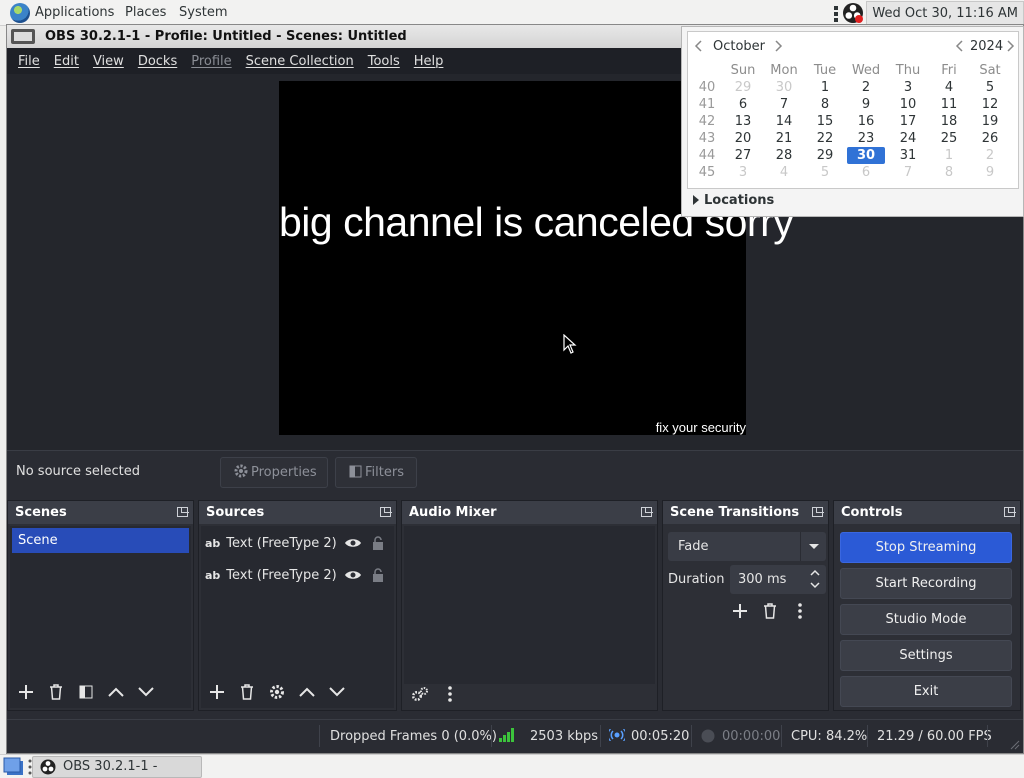 The height and width of the screenshot is (778, 1024). What do you see at coordinates (784, 138) in the screenshot?
I see `calendar-day: 21` at bounding box center [784, 138].